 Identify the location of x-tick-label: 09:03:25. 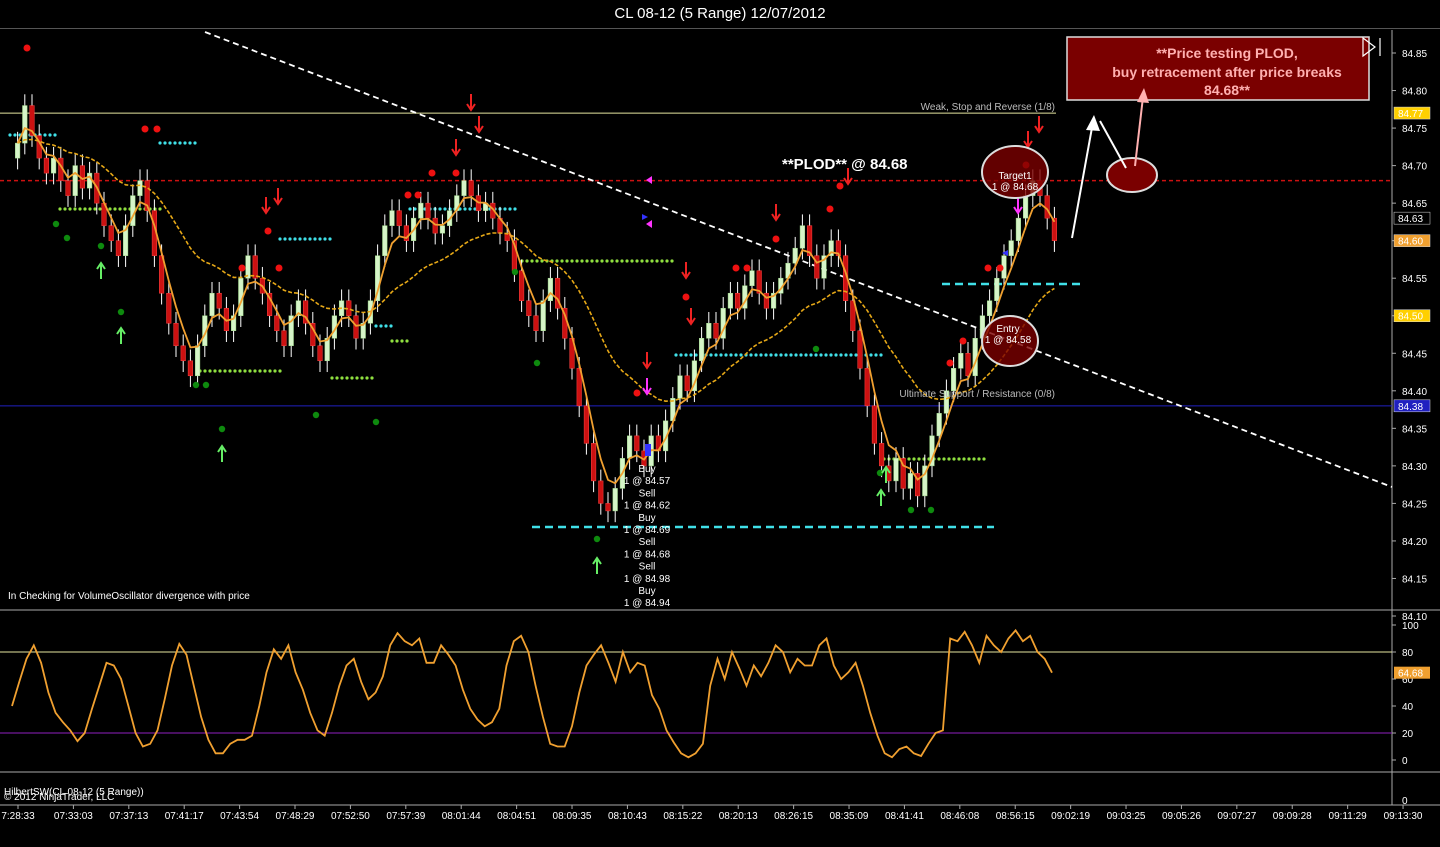
(1126, 816).